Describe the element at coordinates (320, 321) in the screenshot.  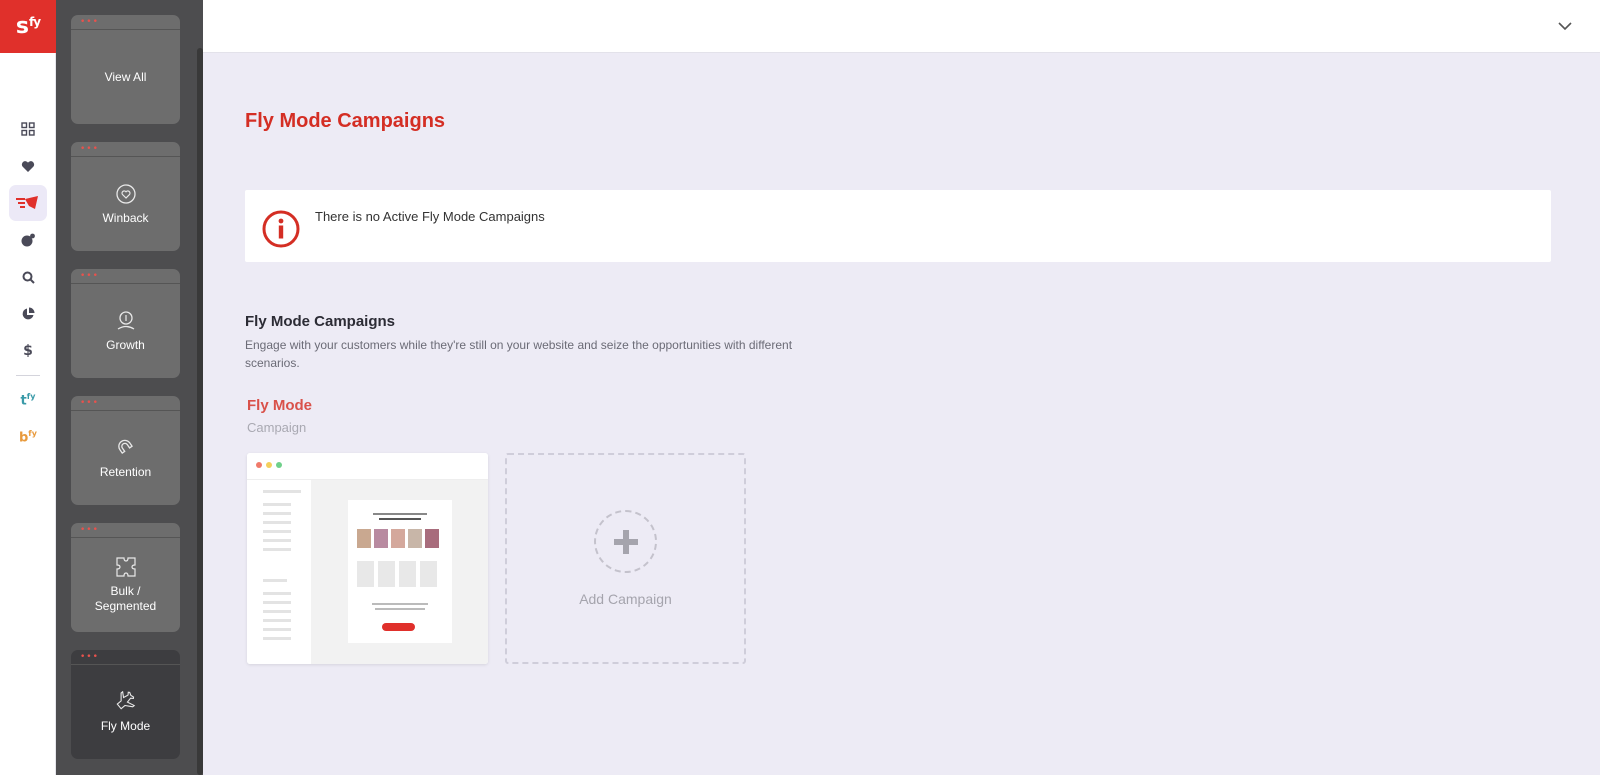
I see `section-title: Fly Mode Campaigns` at that location.